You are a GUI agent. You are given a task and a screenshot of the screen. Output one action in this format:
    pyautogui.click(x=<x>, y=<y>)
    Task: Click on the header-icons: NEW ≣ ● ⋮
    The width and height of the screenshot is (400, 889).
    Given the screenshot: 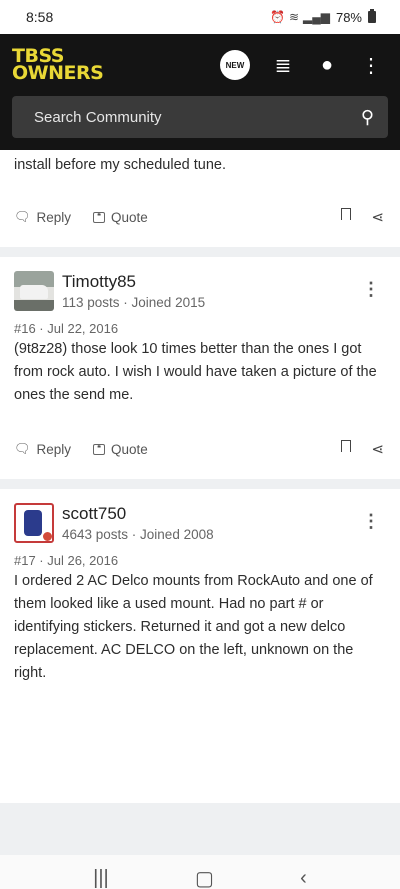 What is the action you would take?
    pyautogui.click(x=304, y=65)
    